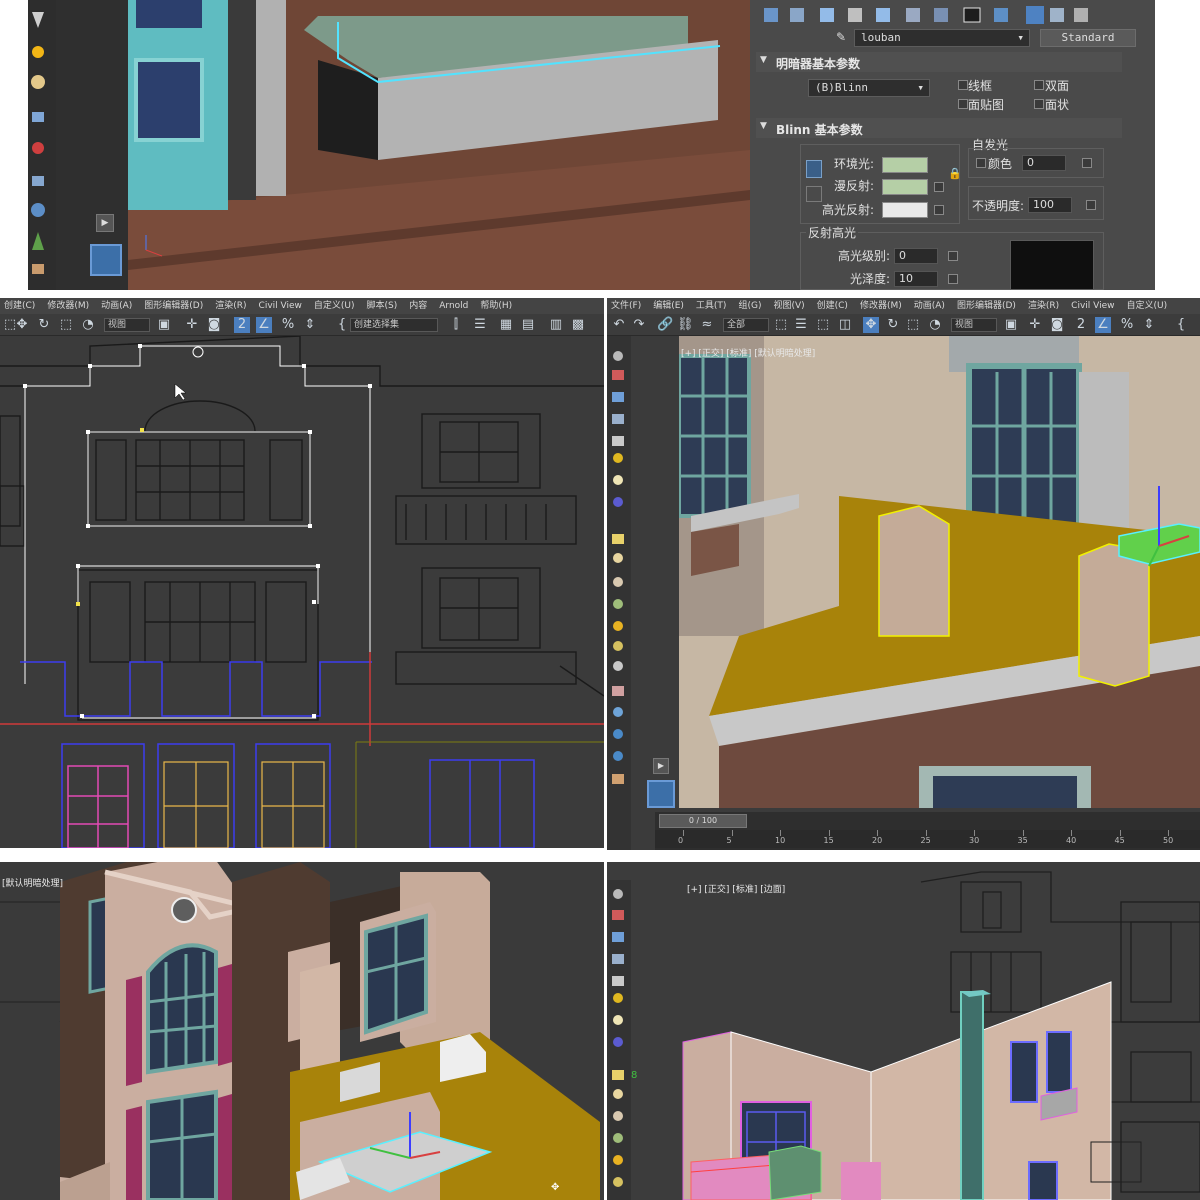 This screenshot has height=1200, width=1200. Describe the element at coordinates (788, 306) in the screenshot. I see `menu-item: 视图(V)` at that location.